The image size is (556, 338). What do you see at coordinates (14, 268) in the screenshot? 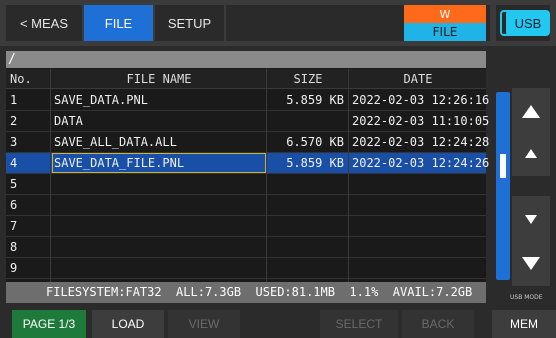
I see `row-no: 9` at bounding box center [14, 268].